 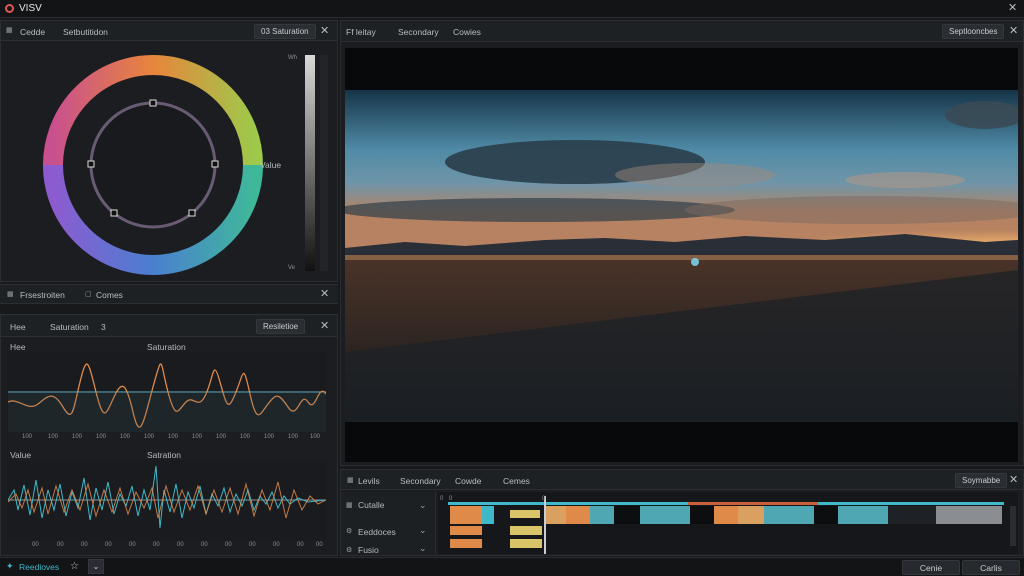 What do you see at coordinates (368, 550) in the screenshot?
I see `track-label: Fusio` at bounding box center [368, 550].